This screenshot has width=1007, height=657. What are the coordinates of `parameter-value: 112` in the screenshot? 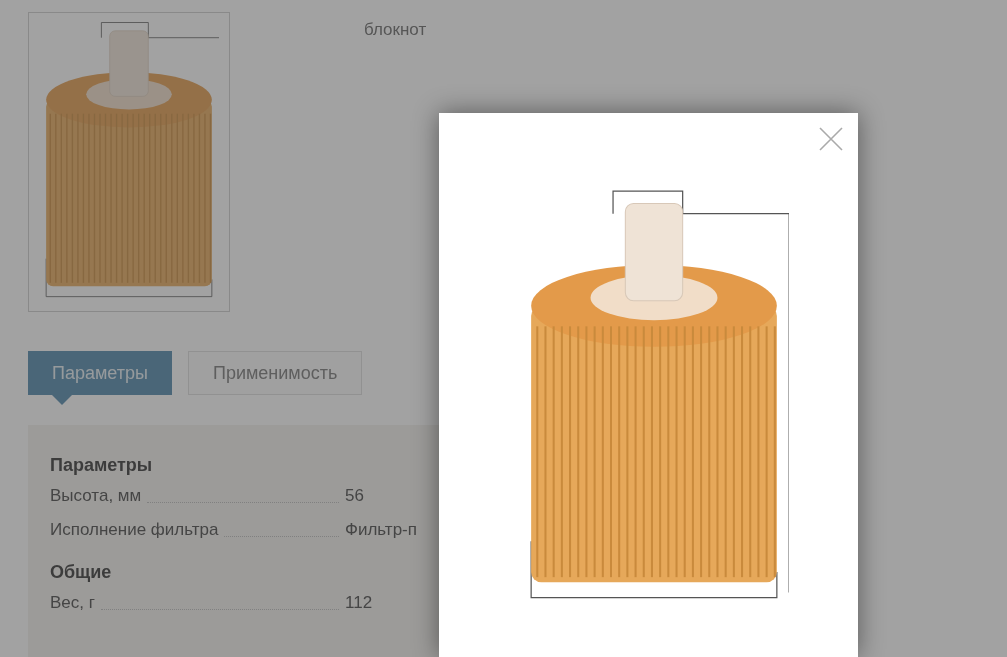 It's located at (359, 603).